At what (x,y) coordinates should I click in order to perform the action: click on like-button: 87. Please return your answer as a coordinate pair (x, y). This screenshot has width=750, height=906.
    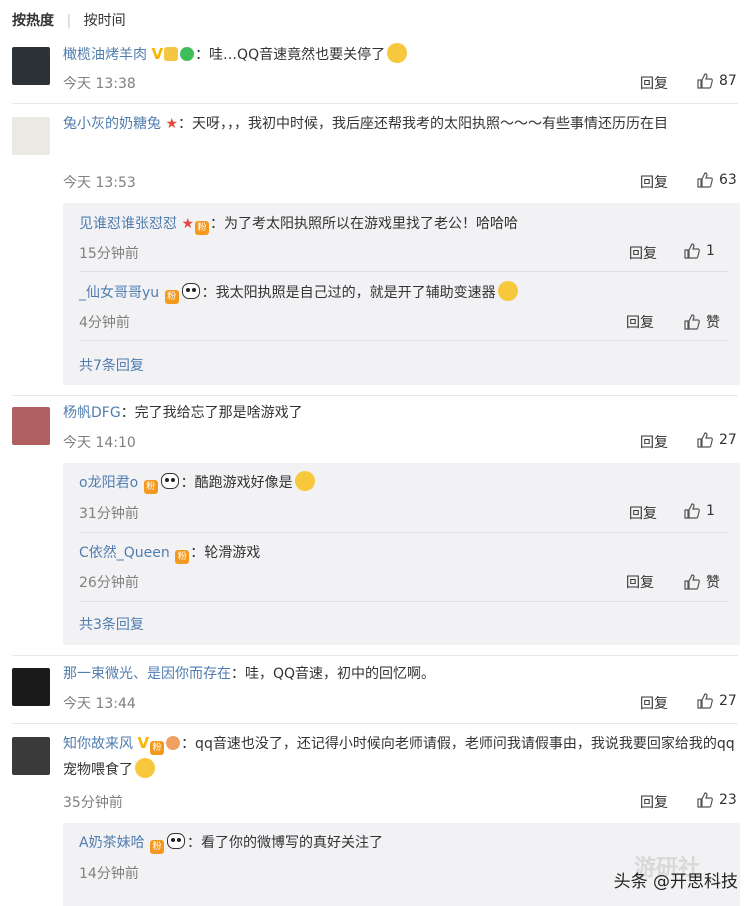
    Looking at the image, I should click on (717, 81).